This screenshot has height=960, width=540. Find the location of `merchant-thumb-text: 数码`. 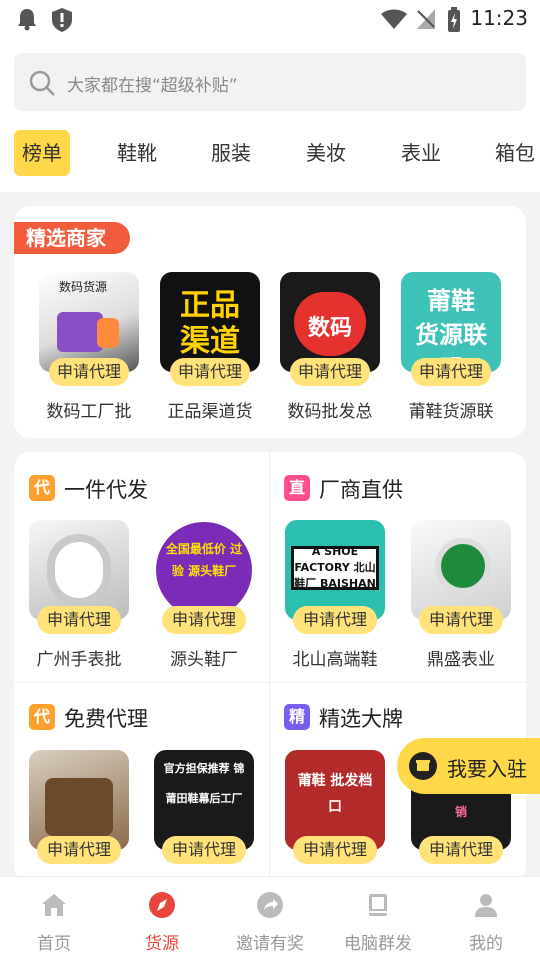

merchant-thumb-text: 数码 is located at coordinates (329, 328).